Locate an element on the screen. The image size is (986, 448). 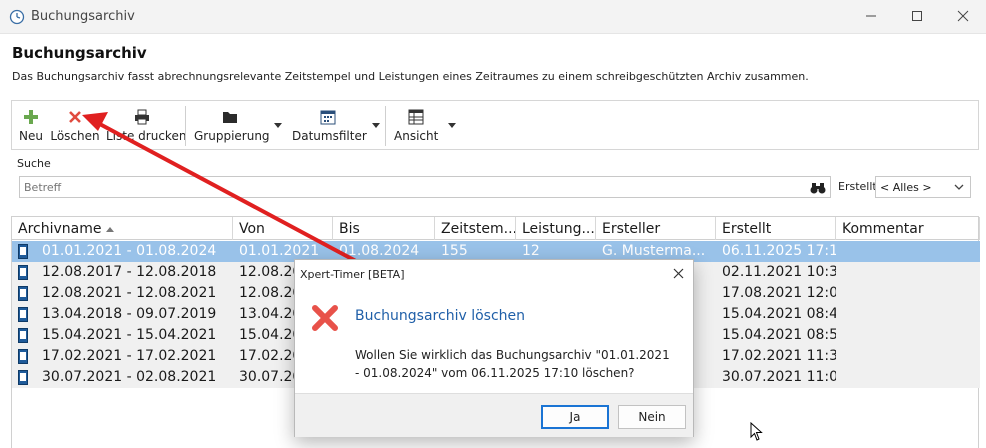
column-header-label: Von is located at coordinates (252, 229).